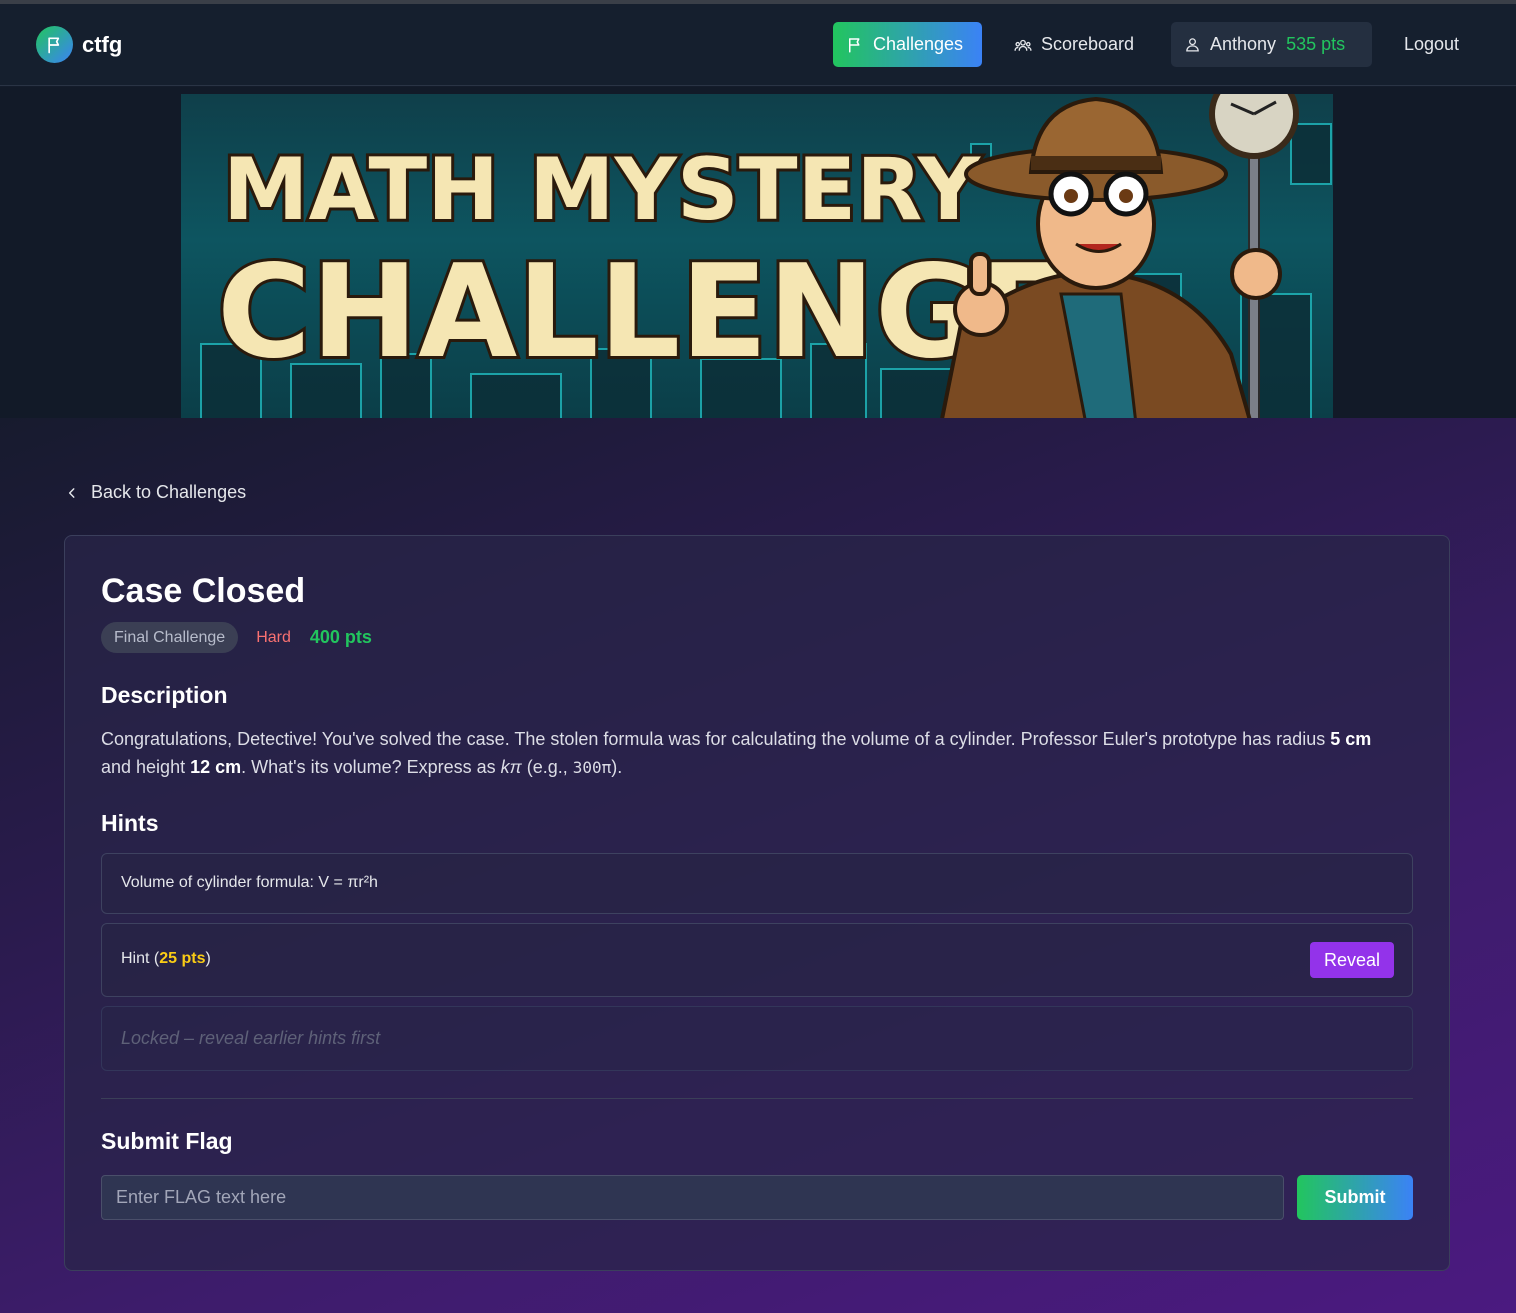  I want to click on challenge-title: Case Closed, so click(203, 591).